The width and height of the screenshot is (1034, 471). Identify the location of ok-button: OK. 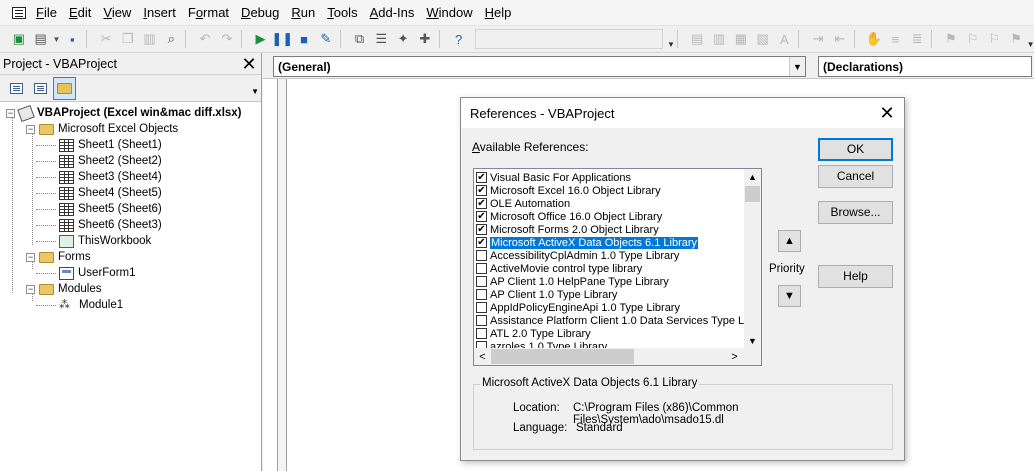
(855, 149).